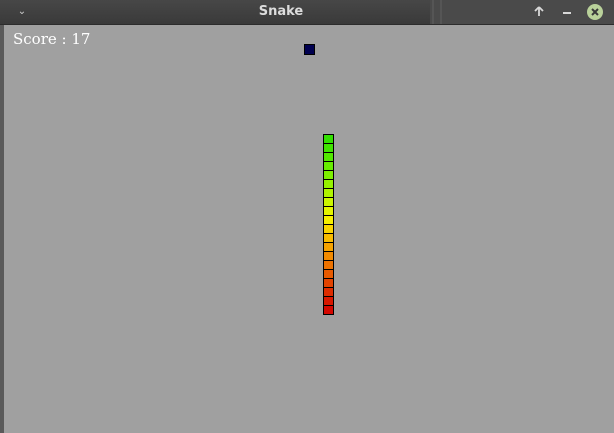 The width and height of the screenshot is (614, 433). What do you see at coordinates (307, 12) in the screenshot?
I see `title-bar: ⌄ Snake` at bounding box center [307, 12].